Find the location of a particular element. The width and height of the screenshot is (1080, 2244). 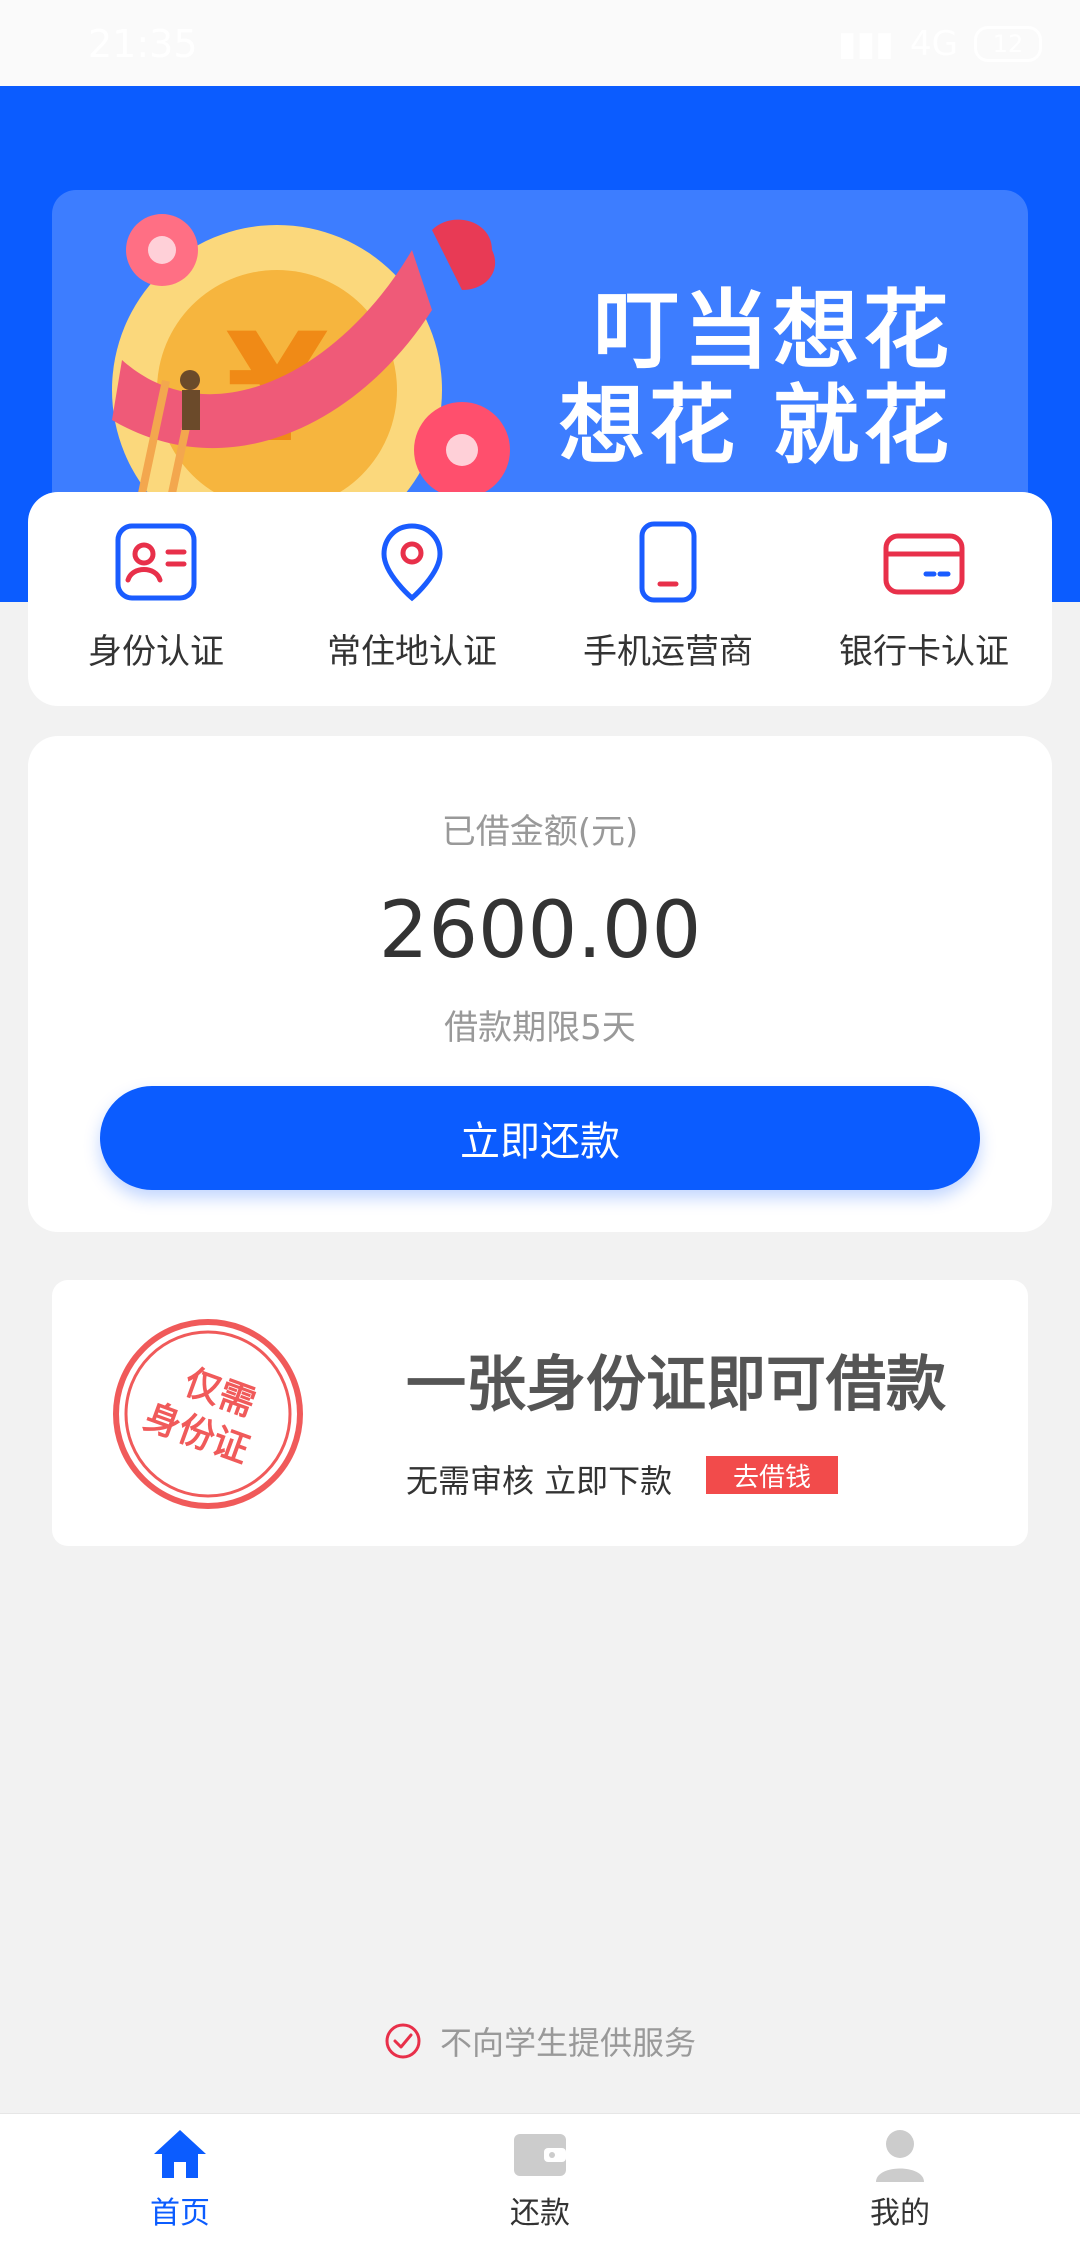

signal-icon: ▮▮▮ is located at coordinates (866, 44).